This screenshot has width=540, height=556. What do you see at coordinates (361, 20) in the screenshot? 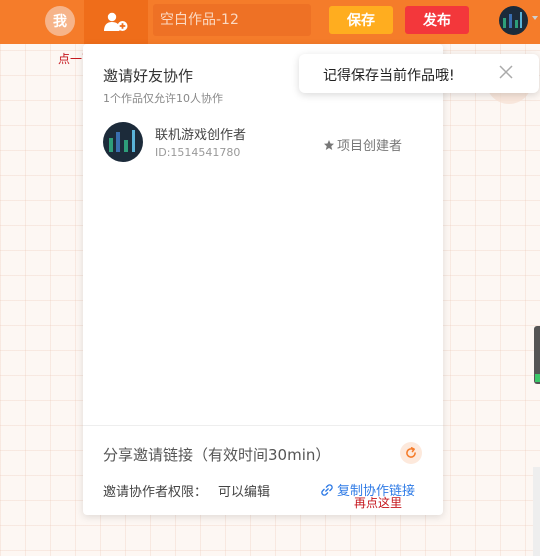
I see `save-button: 保存` at bounding box center [361, 20].